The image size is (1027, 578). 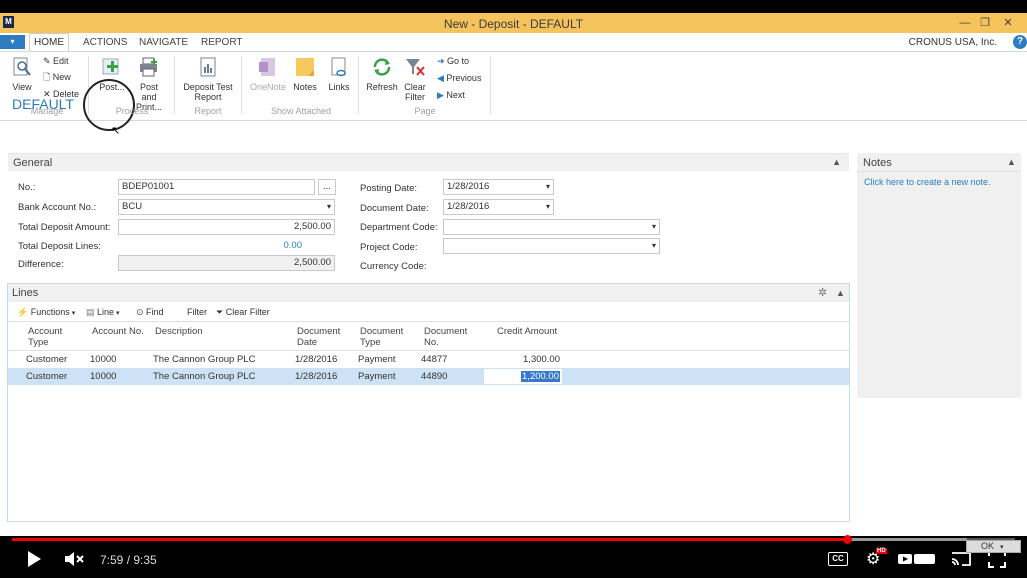 What do you see at coordinates (458, 61) in the screenshot?
I see `go-to-label: Go to` at bounding box center [458, 61].